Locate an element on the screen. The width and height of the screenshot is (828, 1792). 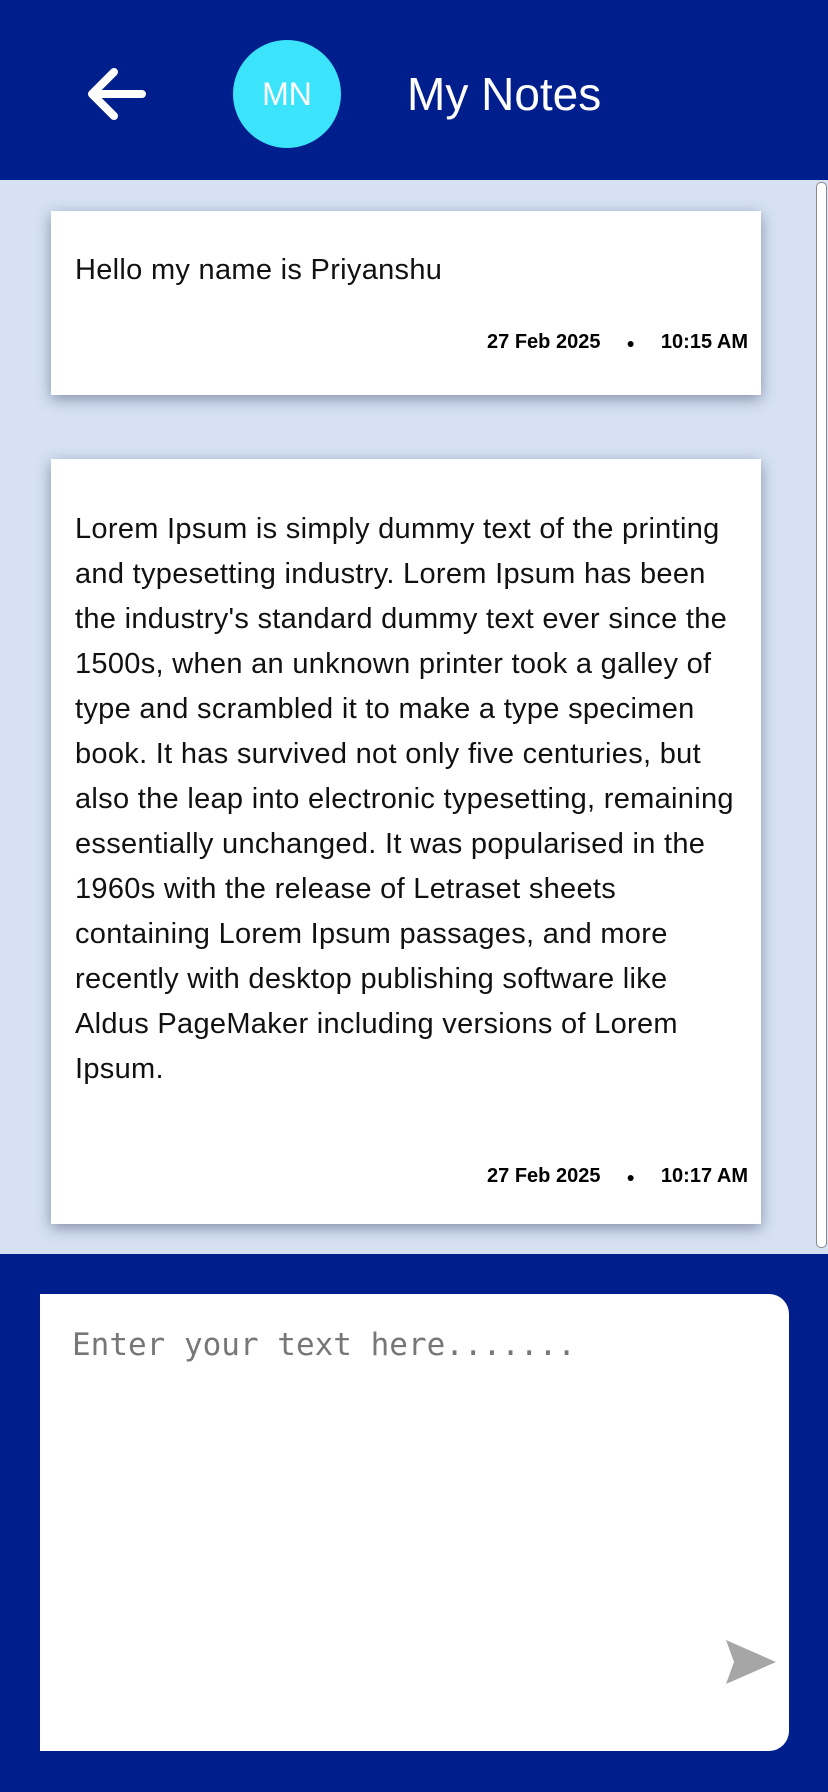
scrollbar-thumb is located at coordinates (821, 715).